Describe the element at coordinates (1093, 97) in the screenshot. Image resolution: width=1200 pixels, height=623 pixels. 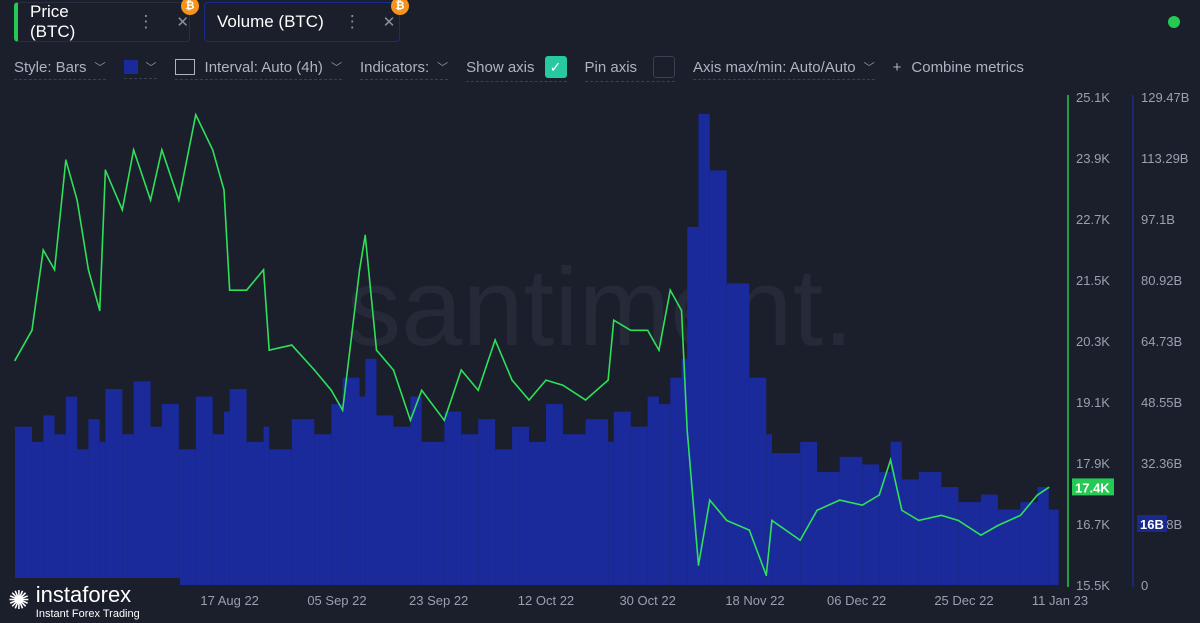
I see `price-tick-label: 25.1K` at that location.